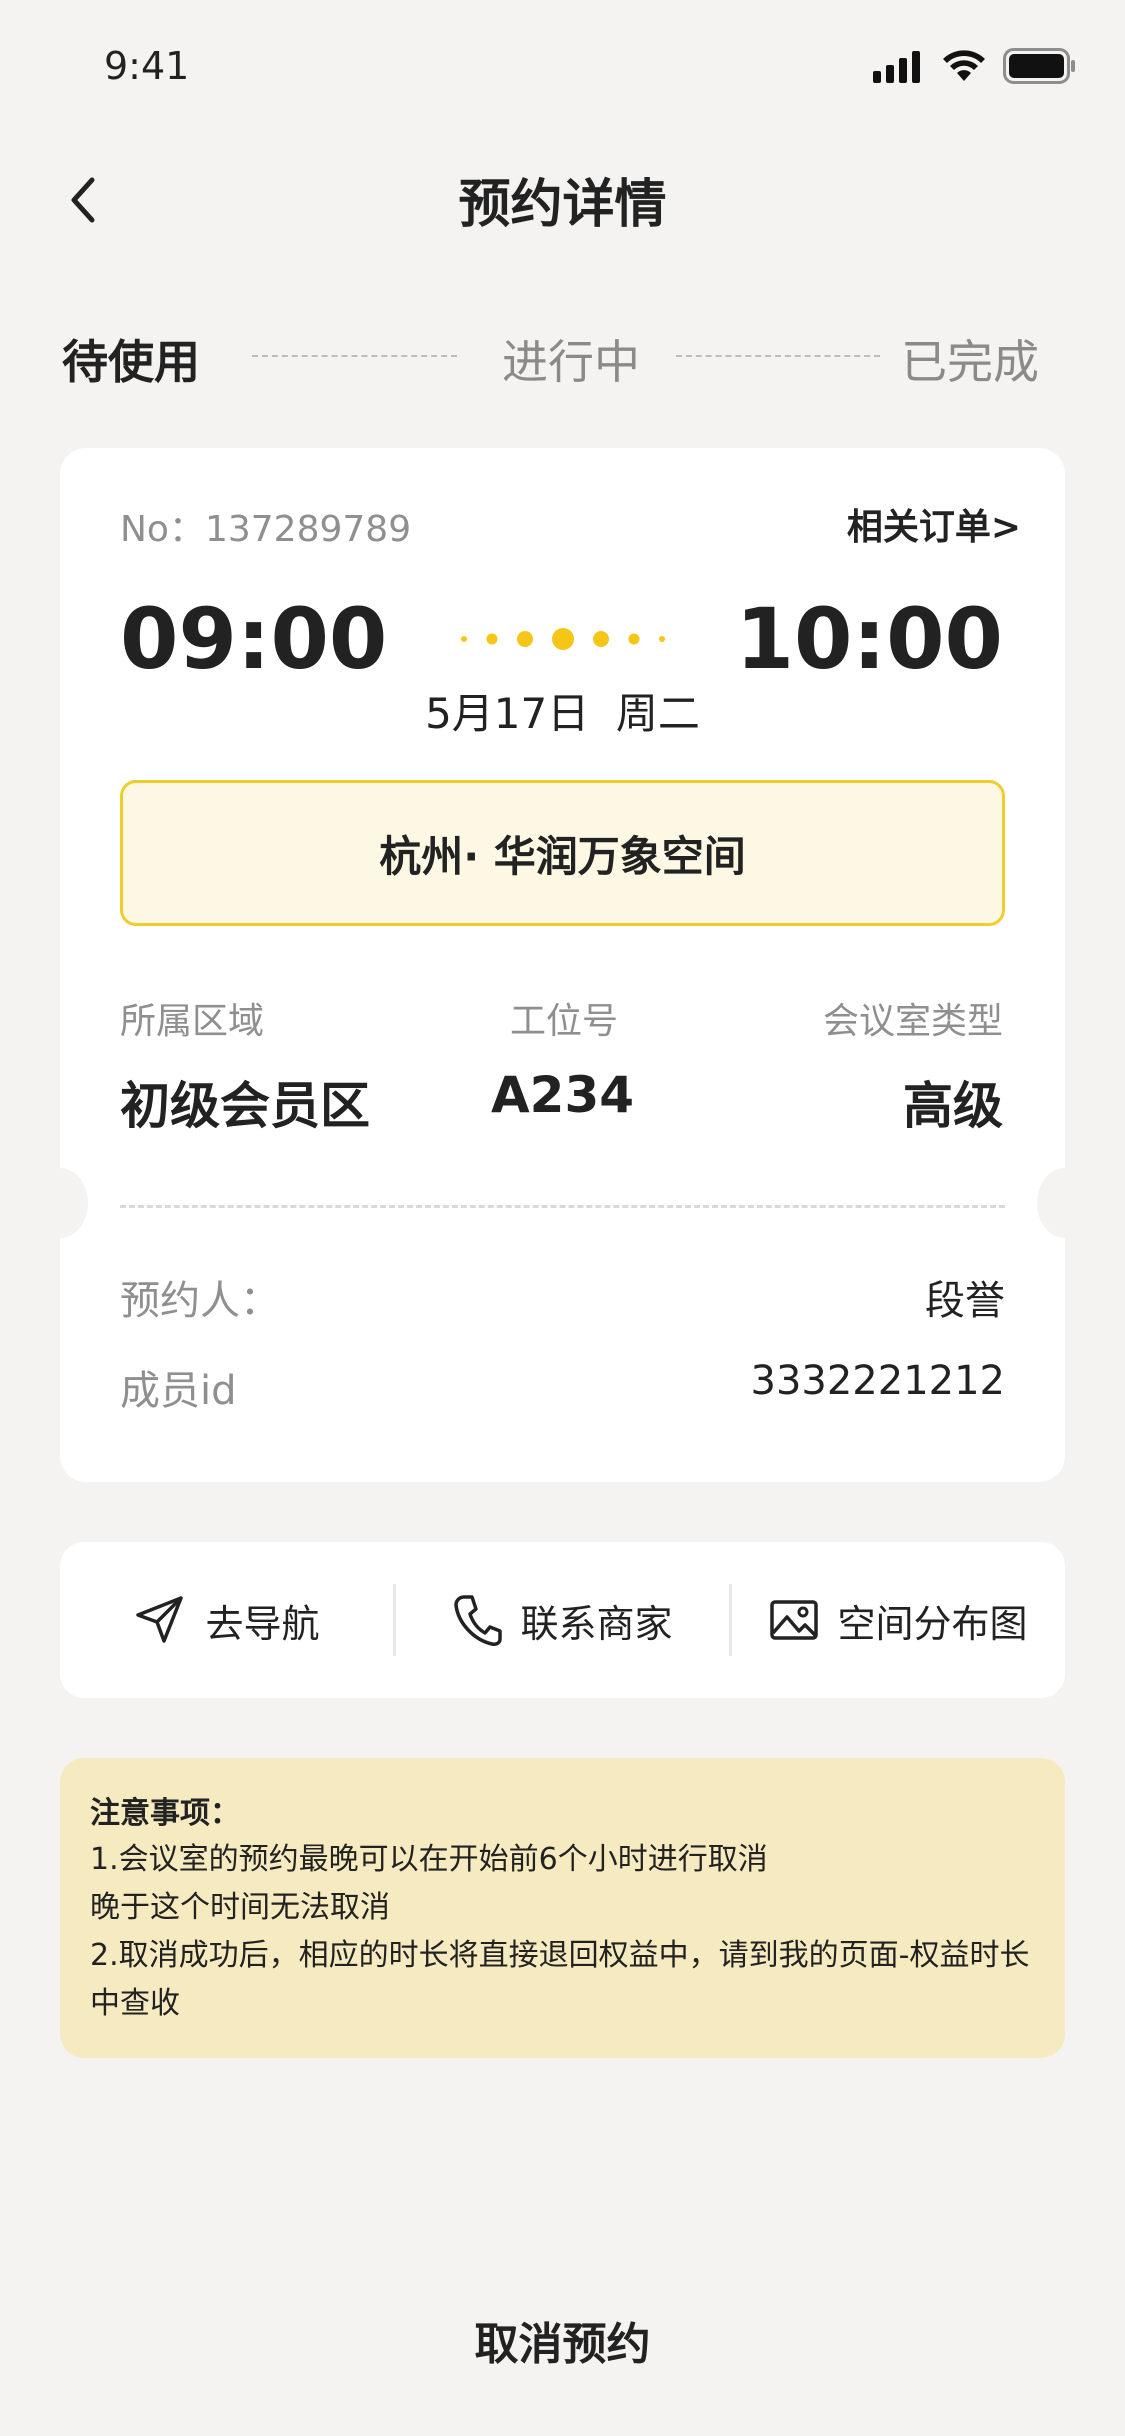  What do you see at coordinates (563, 639) in the screenshot?
I see `time-range-dots` at bounding box center [563, 639].